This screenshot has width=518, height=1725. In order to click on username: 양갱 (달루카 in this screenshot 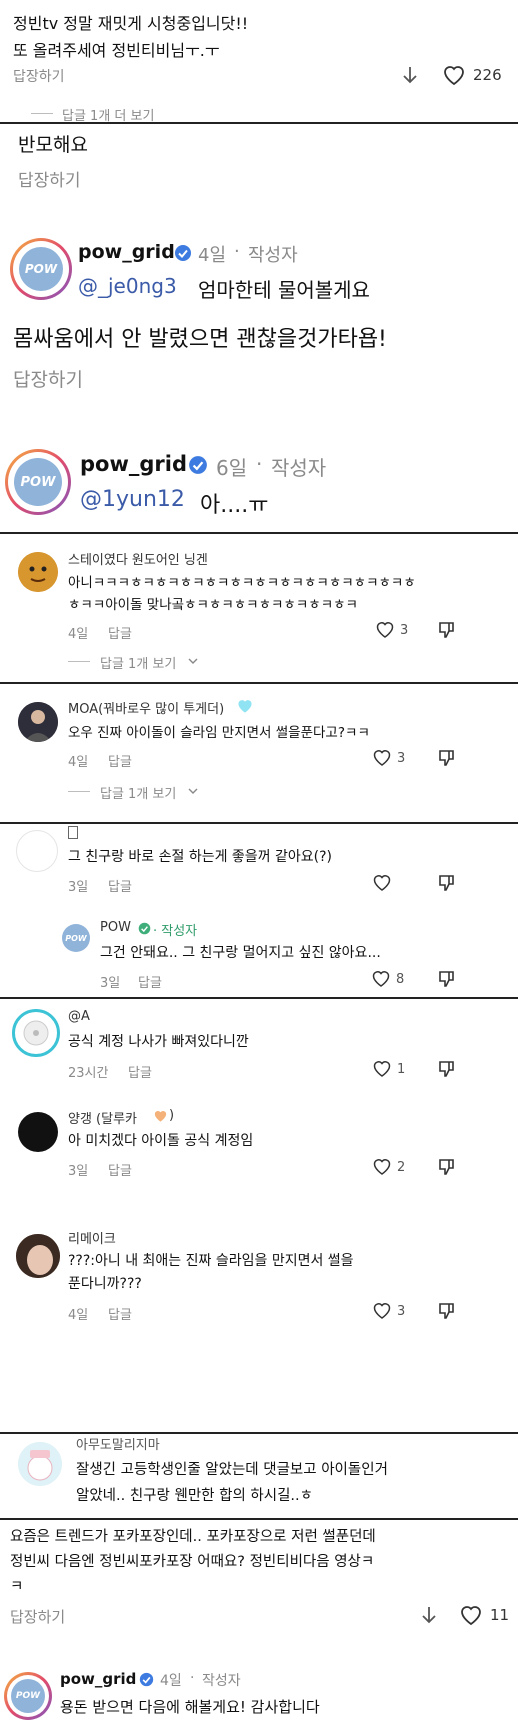, I will do `click(102, 1117)`.